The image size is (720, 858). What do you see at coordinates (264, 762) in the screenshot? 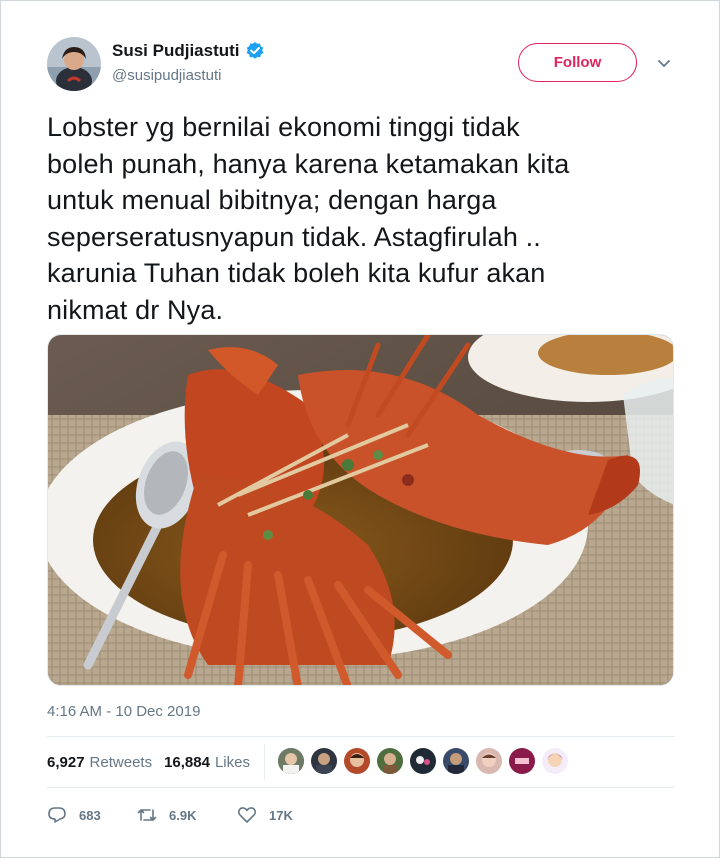
I see `stats-separator` at bounding box center [264, 762].